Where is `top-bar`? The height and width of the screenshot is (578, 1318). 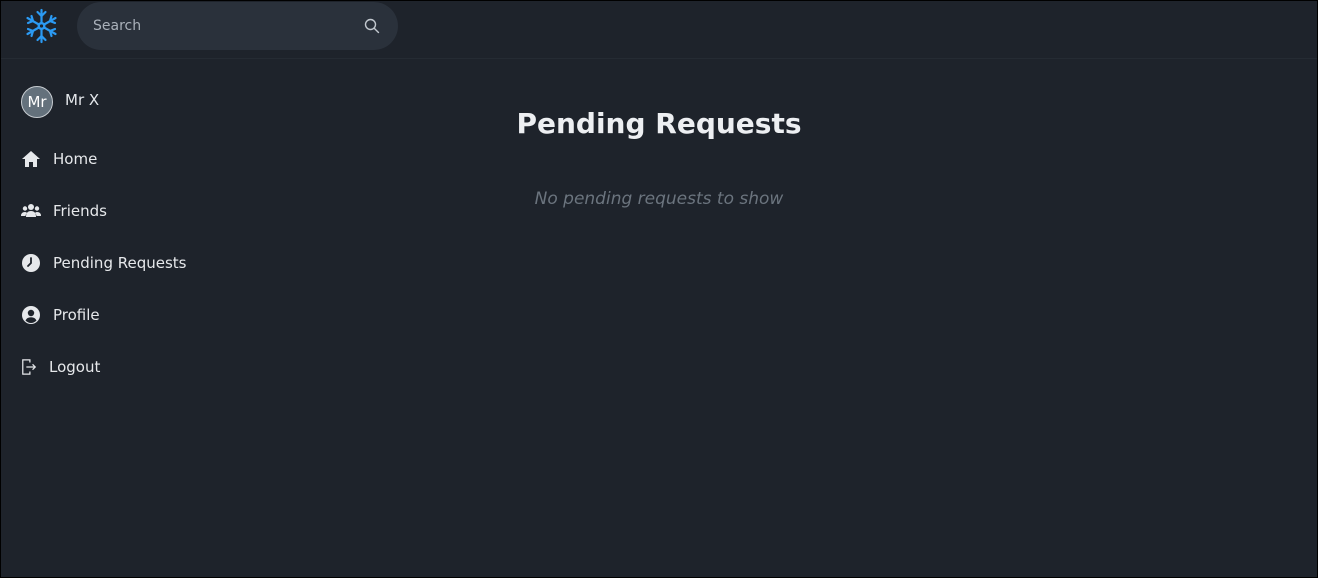
top-bar is located at coordinates (659, 30).